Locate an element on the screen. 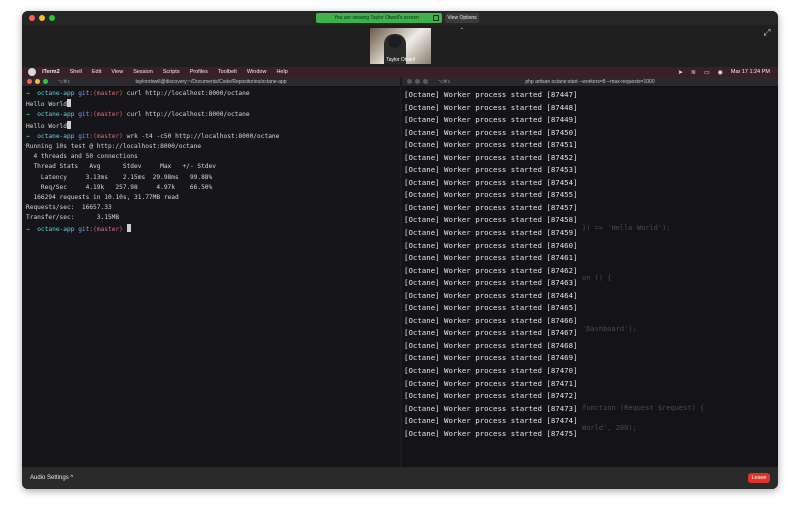 The image size is (800, 519). location-icon: ➤ is located at coordinates (680, 72).